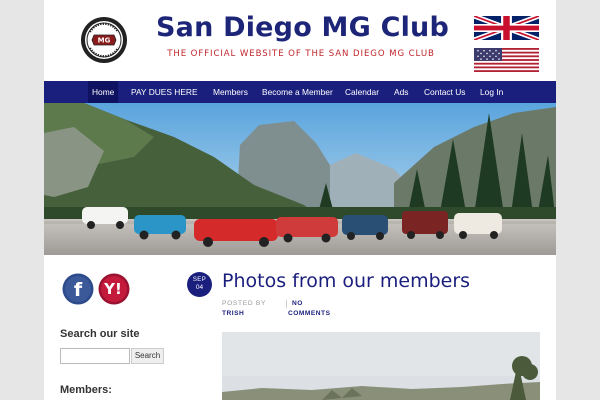 This screenshot has width=600, height=400. Describe the element at coordinates (309, 313) in the screenshot. I see `comments-count-line2: COMMENTS` at that location.